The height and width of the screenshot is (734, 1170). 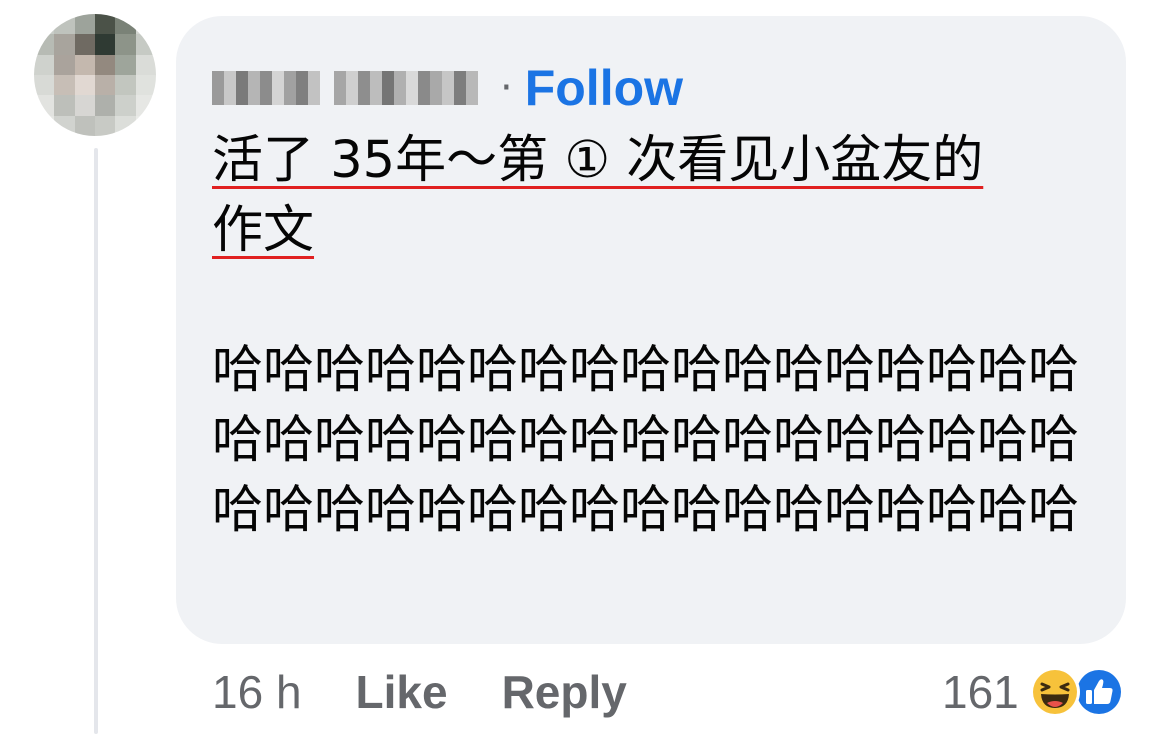 What do you see at coordinates (263, 230) in the screenshot?
I see `comment-line-2: 作文` at bounding box center [263, 230].